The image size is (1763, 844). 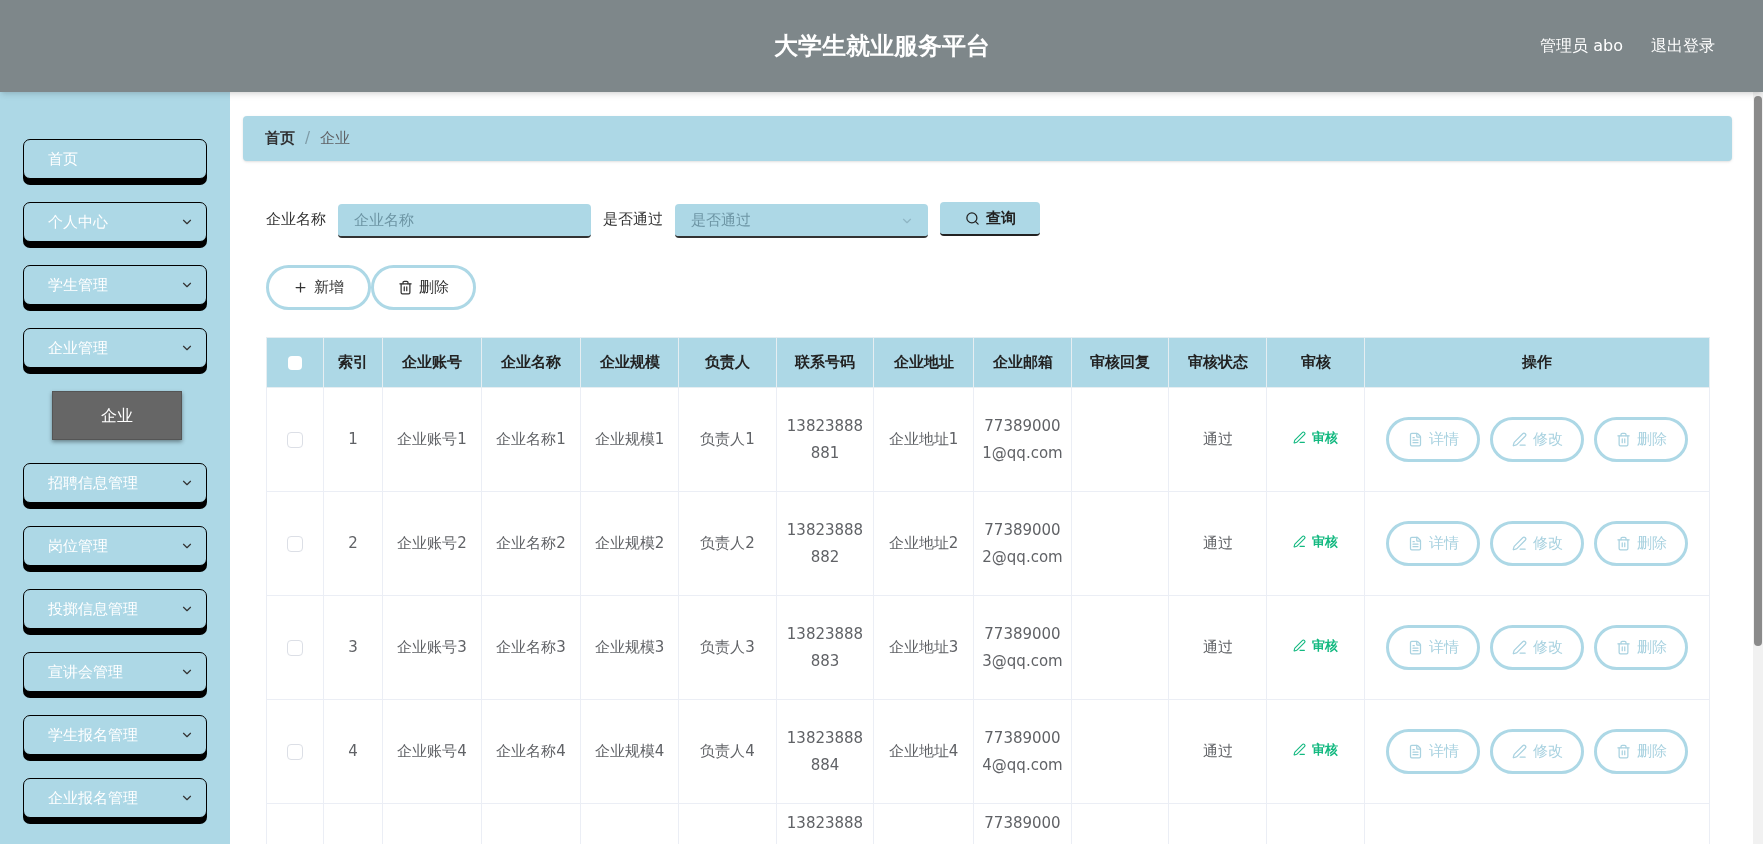 I want to click on search-icon, so click(x=972, y=218).